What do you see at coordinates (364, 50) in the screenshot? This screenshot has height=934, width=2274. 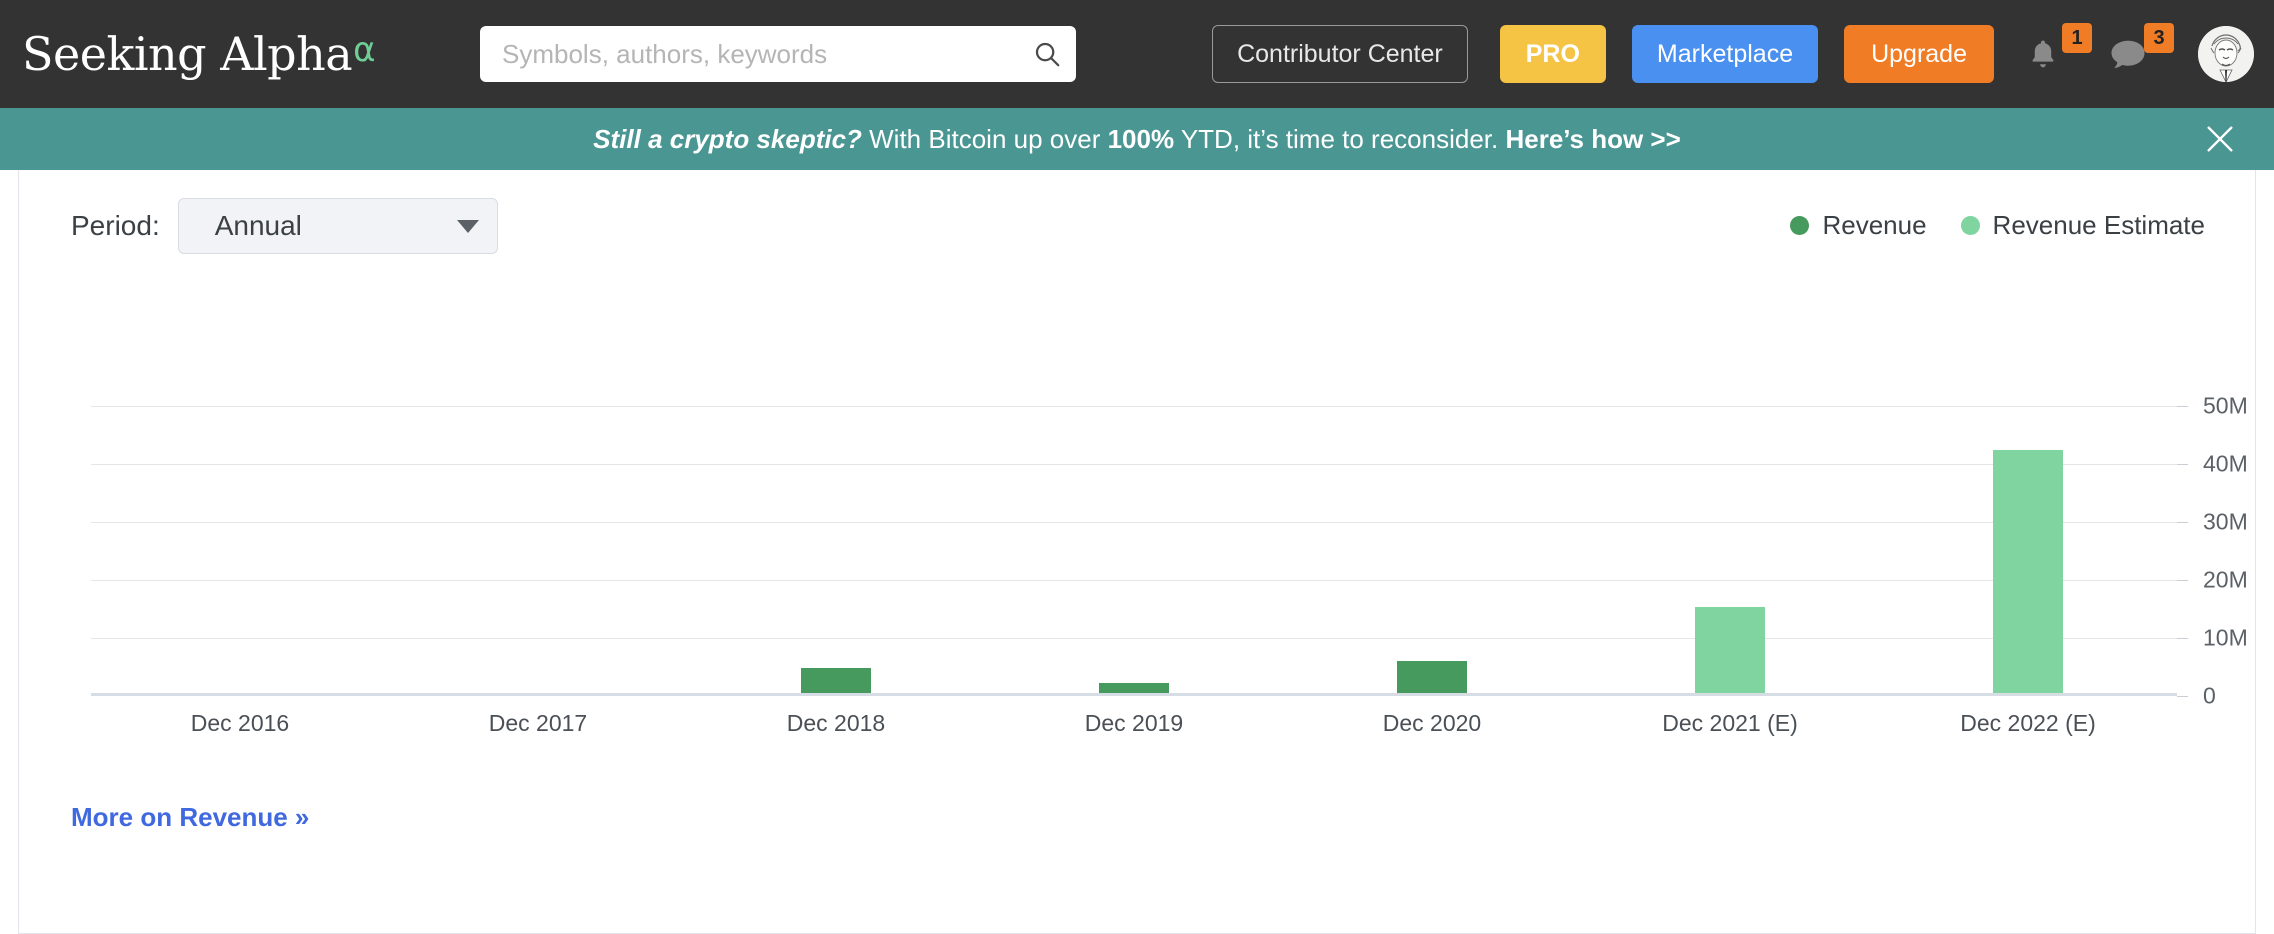 I see `logo-alpha-icon: α` at bounding box center [364, 50].